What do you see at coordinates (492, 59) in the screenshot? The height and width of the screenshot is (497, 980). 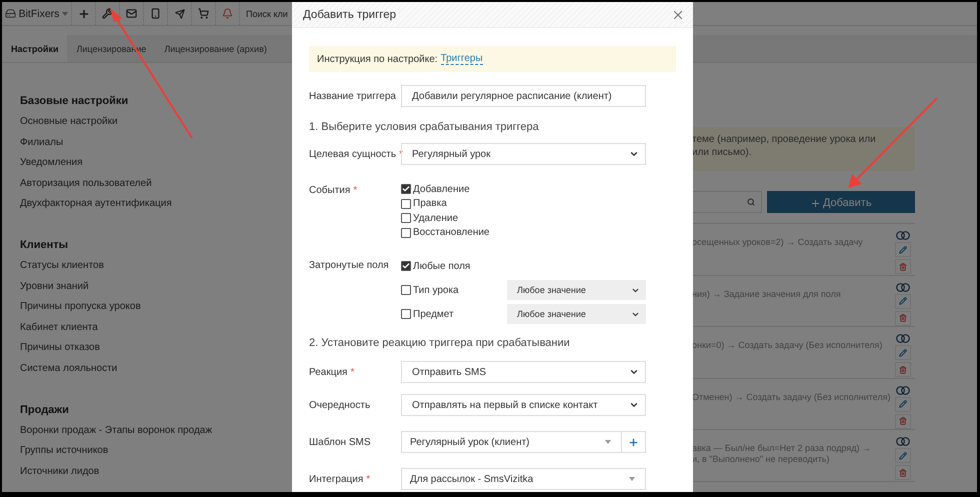 I see `instruction-text: Инструкция по настройке: Триггеры` at bounding box center [492, 59].